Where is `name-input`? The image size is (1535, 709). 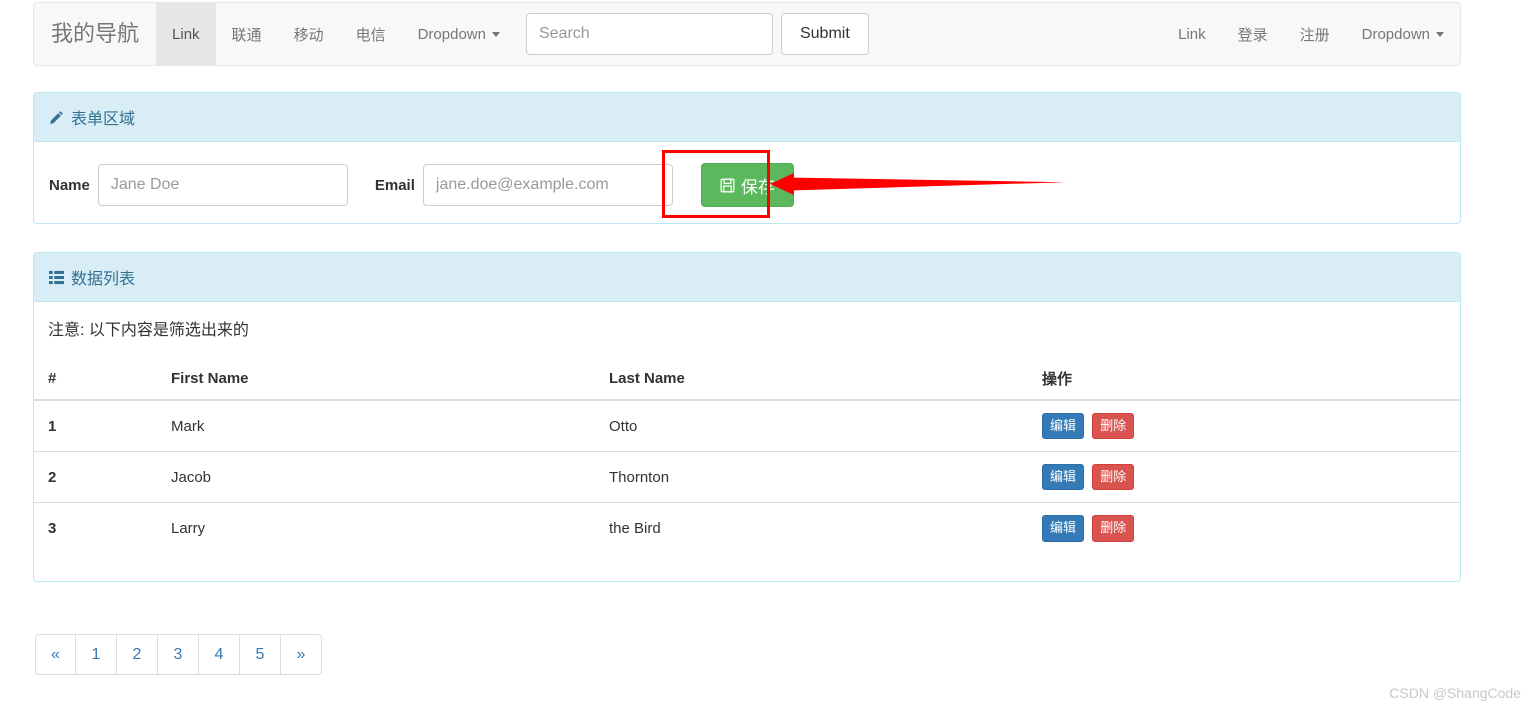 name-input is located at coordinates (222, 185).